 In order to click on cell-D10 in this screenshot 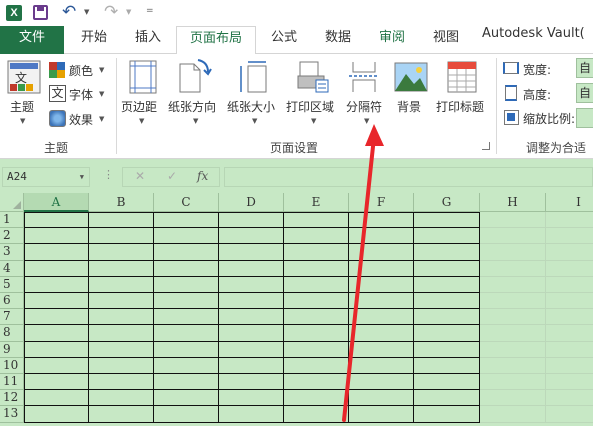, I will do `click(251, 365)`.